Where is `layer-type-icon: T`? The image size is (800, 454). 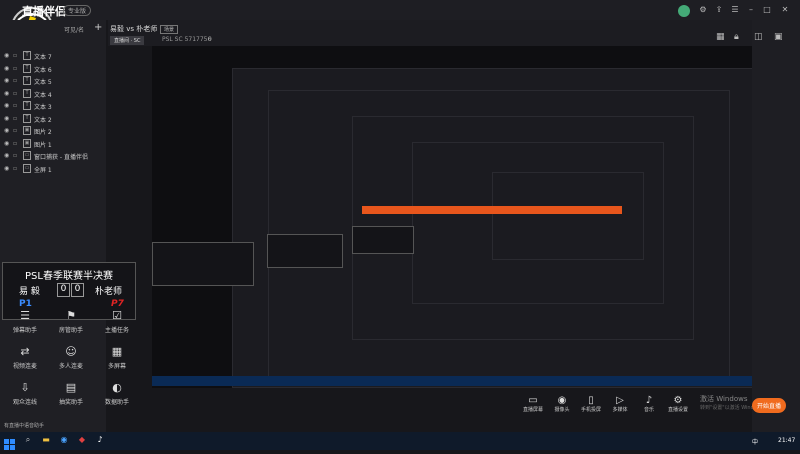 layer-type-icon: T is located at coordinates (27, 55).